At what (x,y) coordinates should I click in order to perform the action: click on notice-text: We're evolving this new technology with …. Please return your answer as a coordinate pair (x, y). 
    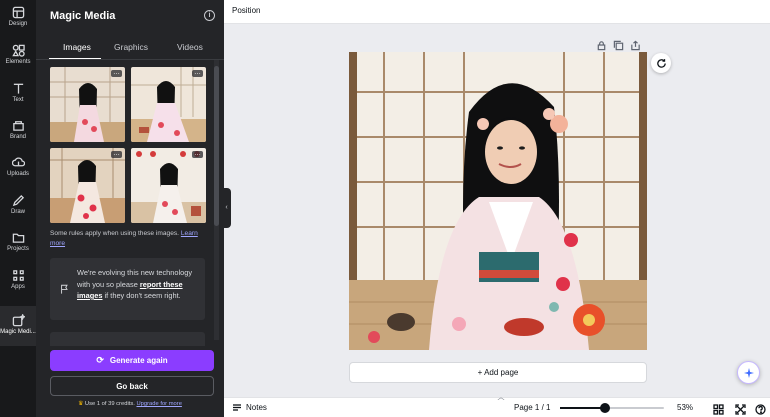
    Looking at the image, I should click on (139, 284).